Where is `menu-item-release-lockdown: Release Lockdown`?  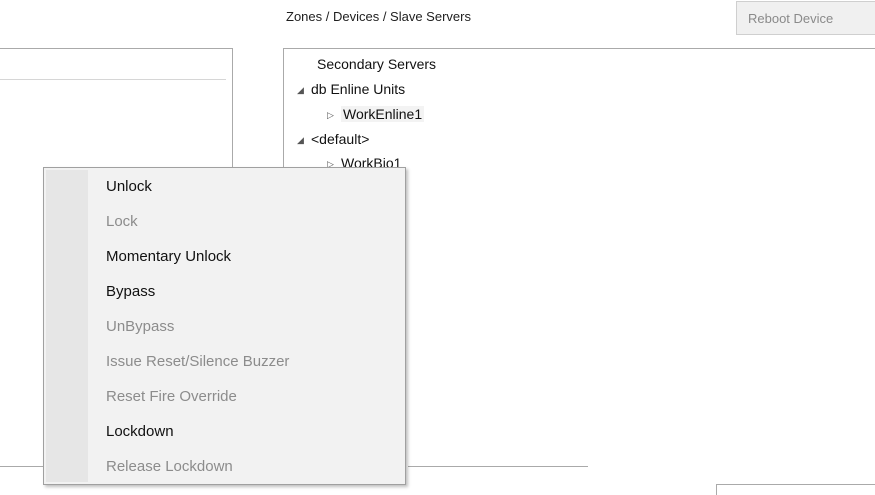
menu-item-release-lockdown: Release Lockdown is located at coordinates (246, 467).